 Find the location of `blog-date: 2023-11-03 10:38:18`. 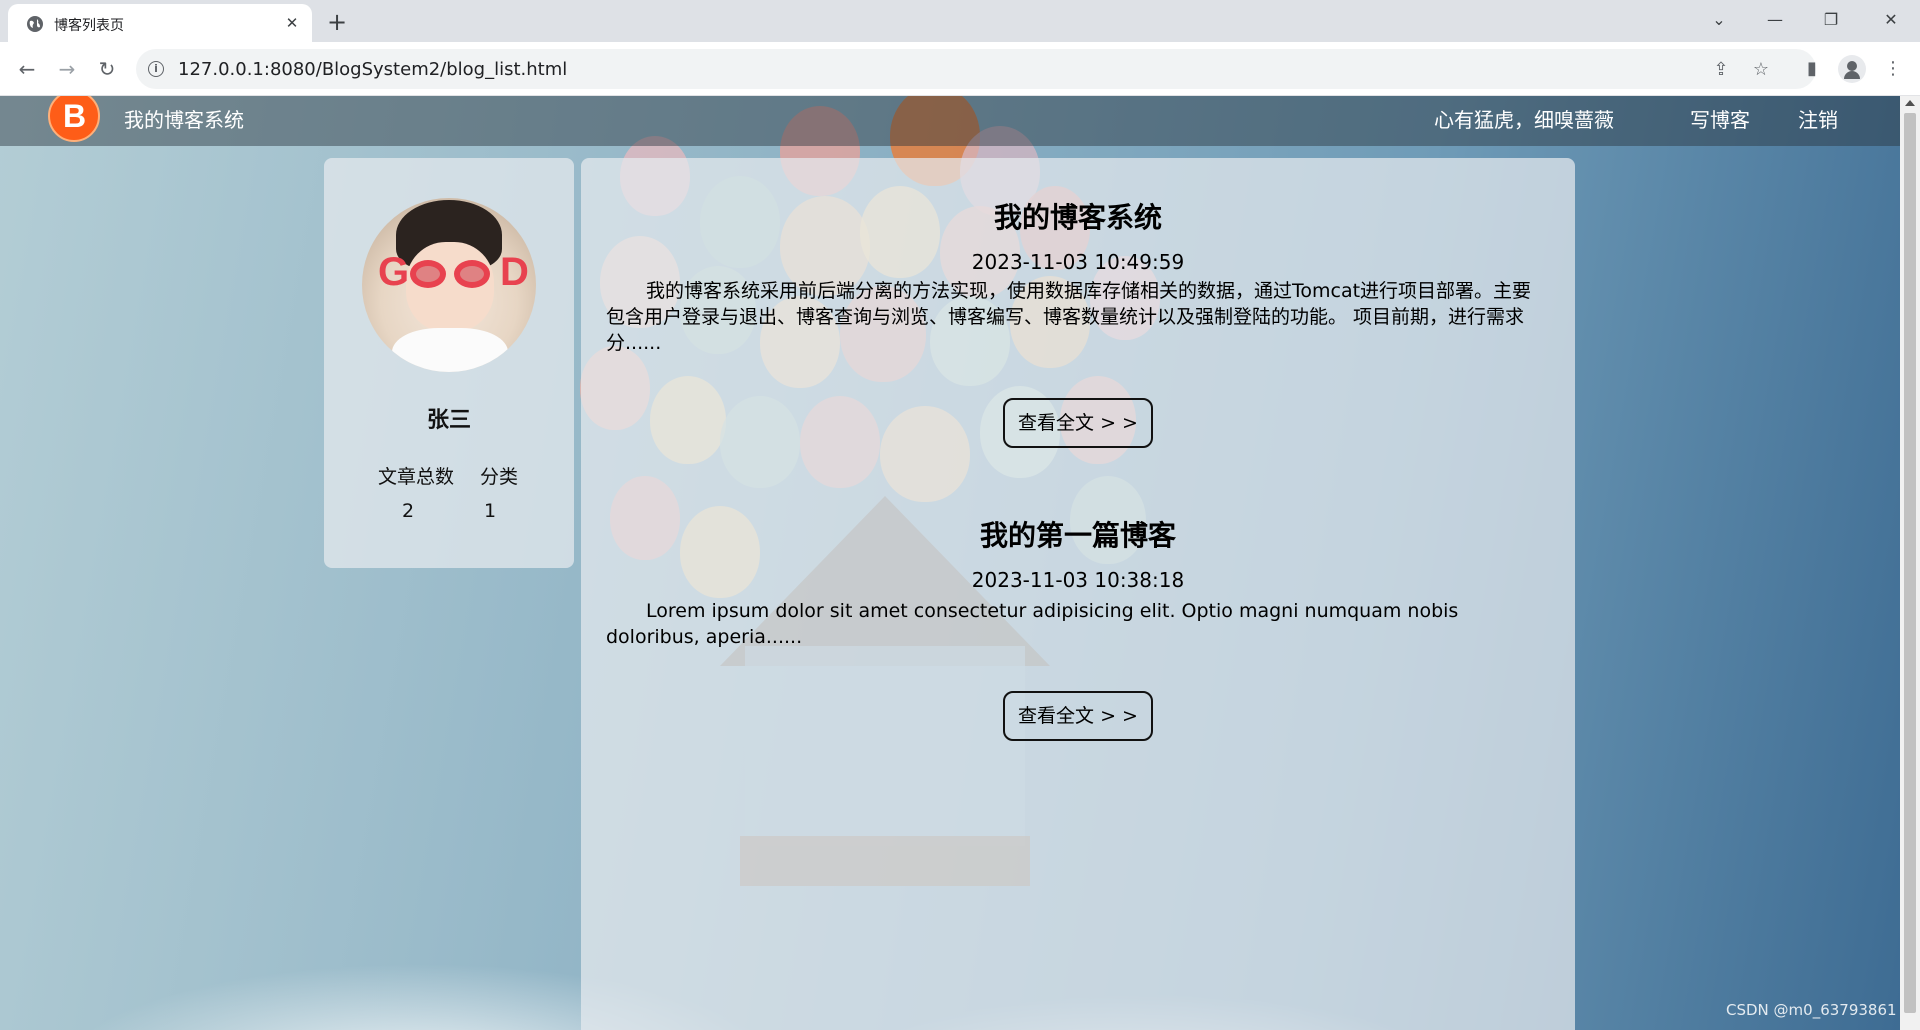

blog-date: 2023-11-03 10:38:18 is located at coordinates (1078, 580).